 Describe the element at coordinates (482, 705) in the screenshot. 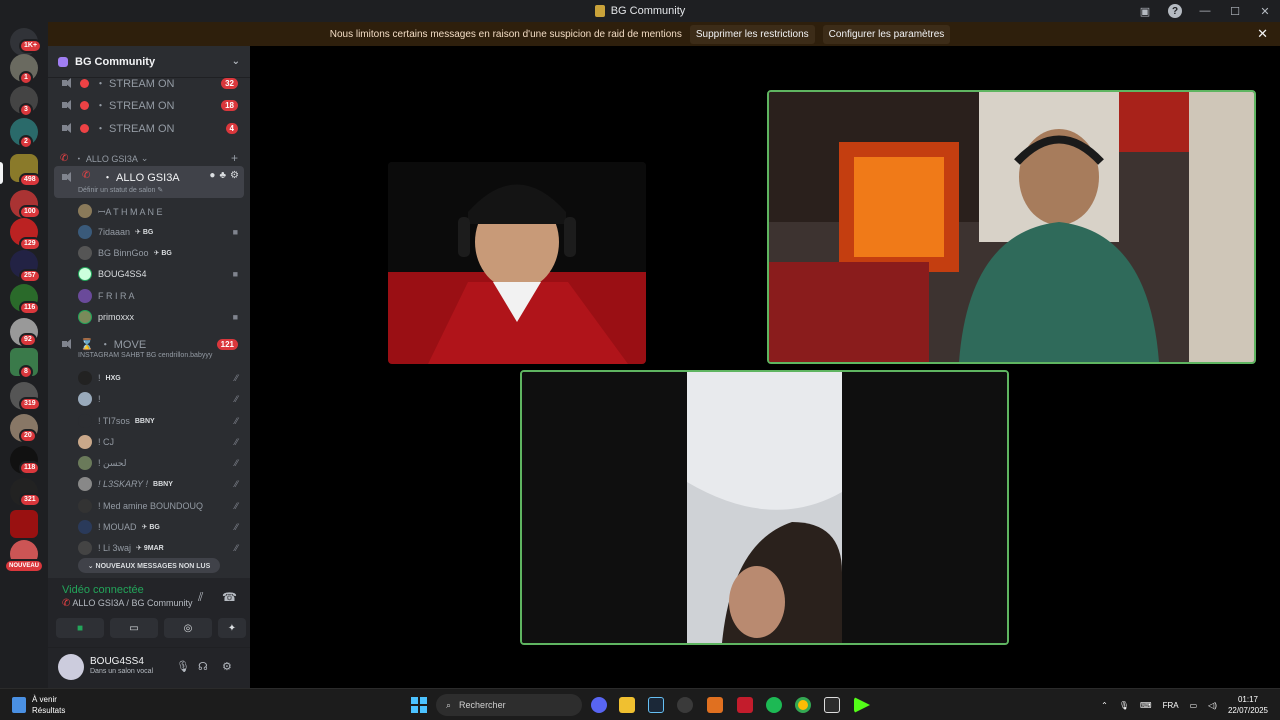

I see `search-placeholder: Rechercher` at that location.